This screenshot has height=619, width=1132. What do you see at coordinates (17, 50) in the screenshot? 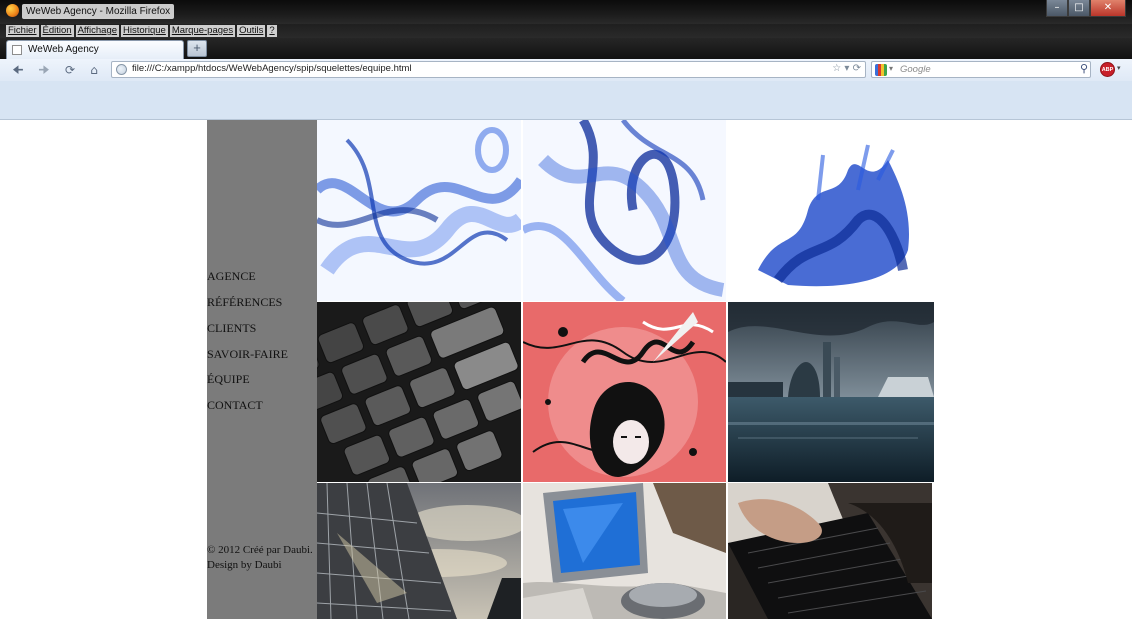
I see `page-favicon-icon` at bounding box center [17, 50].